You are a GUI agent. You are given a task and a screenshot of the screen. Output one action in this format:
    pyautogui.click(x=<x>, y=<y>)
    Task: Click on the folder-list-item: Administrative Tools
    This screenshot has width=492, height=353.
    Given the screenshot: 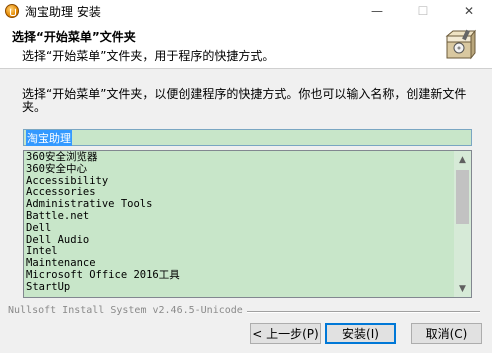 What is the action you would take?
    pyautogui.click(x=240, y=204)
    